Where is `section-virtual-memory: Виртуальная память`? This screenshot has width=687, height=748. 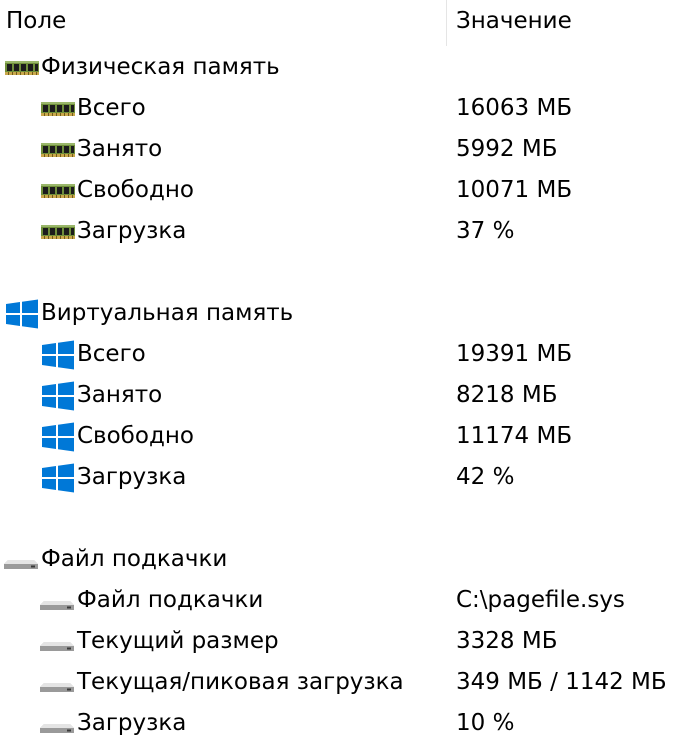 section-virtual-memory: Виртуальная память is located at coordinates (343, 313).